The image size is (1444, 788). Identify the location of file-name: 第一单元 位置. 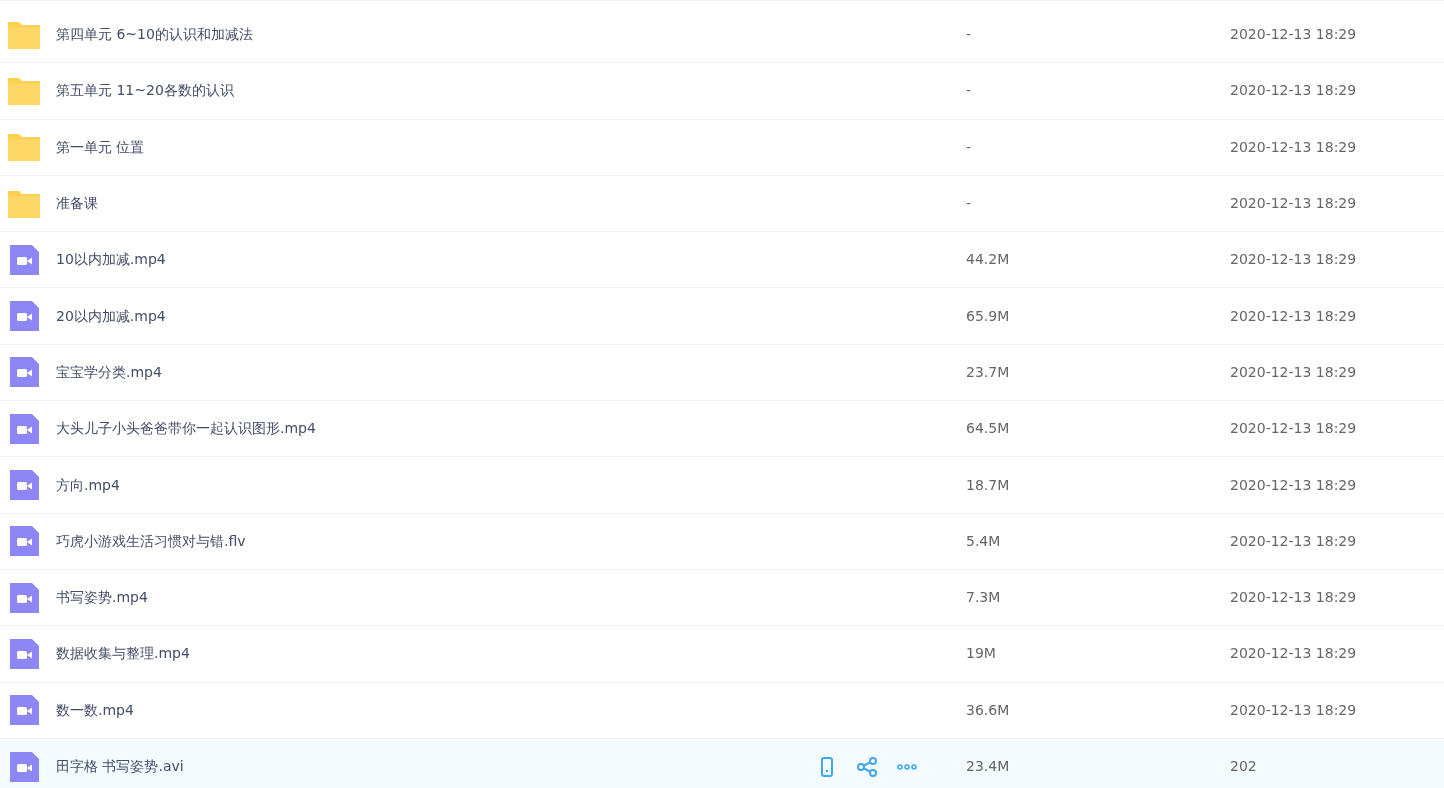
(431, 147).